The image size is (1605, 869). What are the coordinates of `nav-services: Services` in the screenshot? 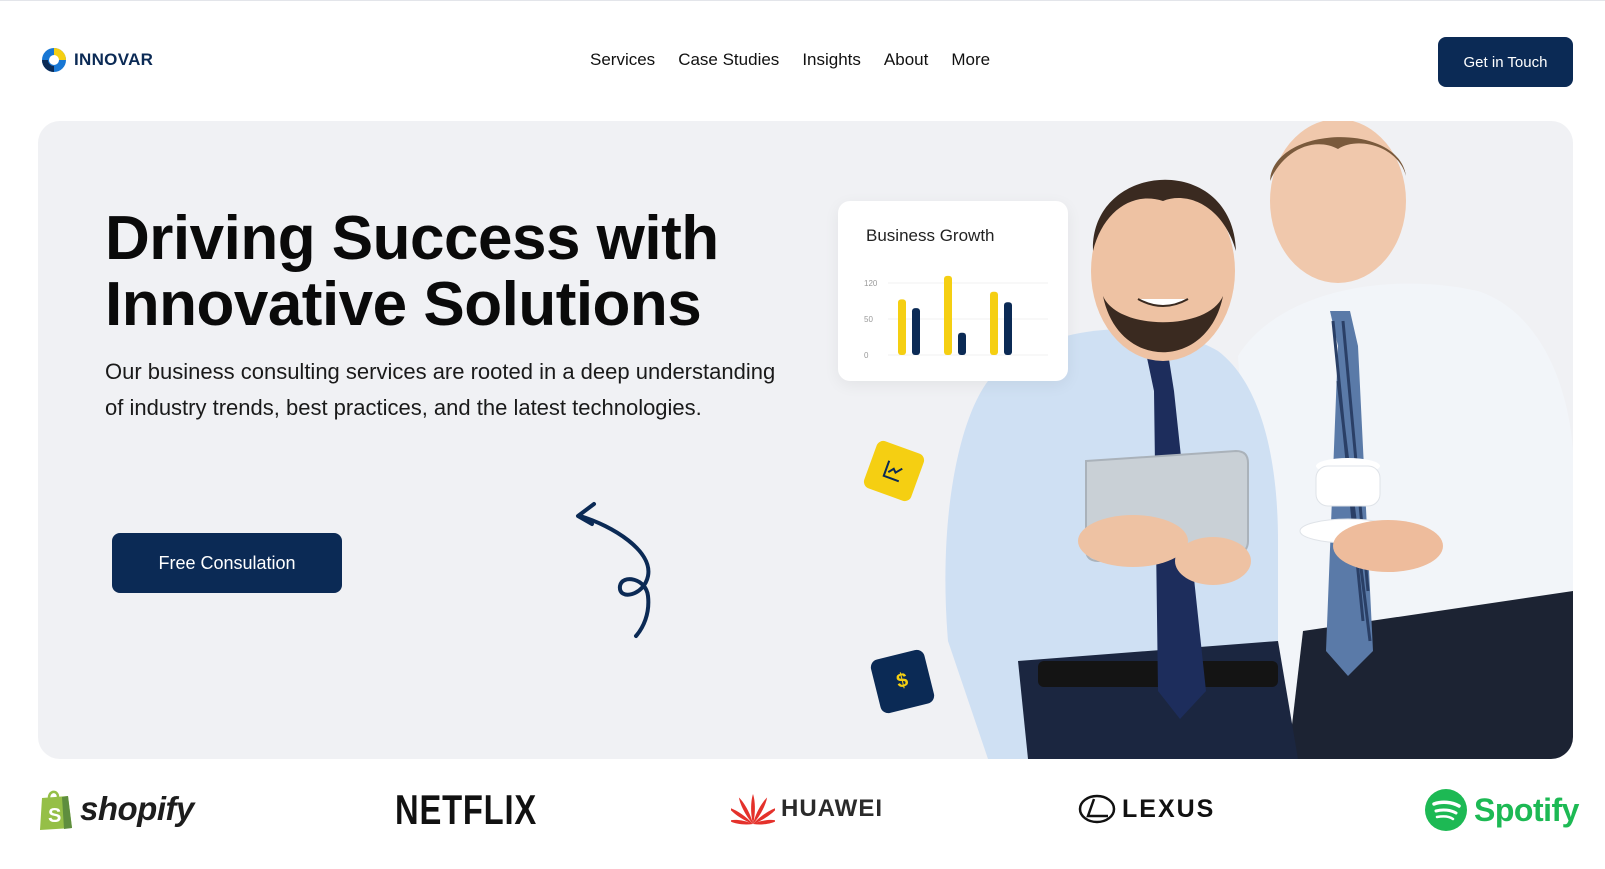 It's located at (622, 60).